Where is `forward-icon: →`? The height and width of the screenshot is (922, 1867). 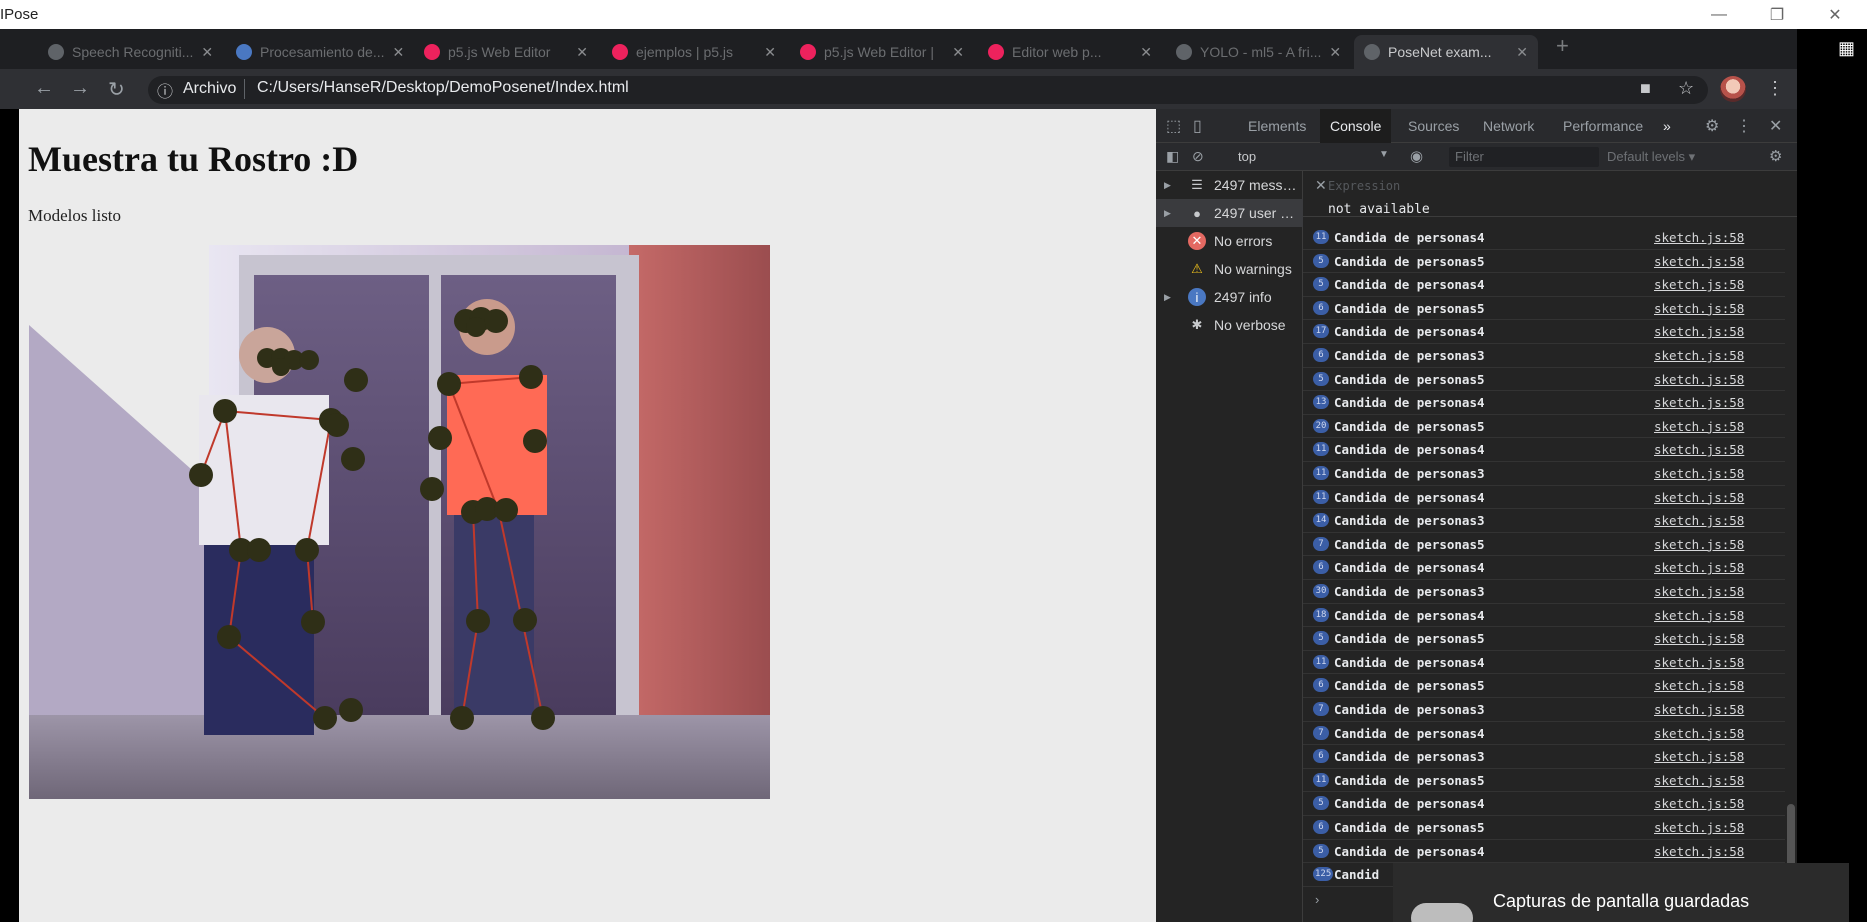
forward-icon: → is located at coordinates (80, 88).